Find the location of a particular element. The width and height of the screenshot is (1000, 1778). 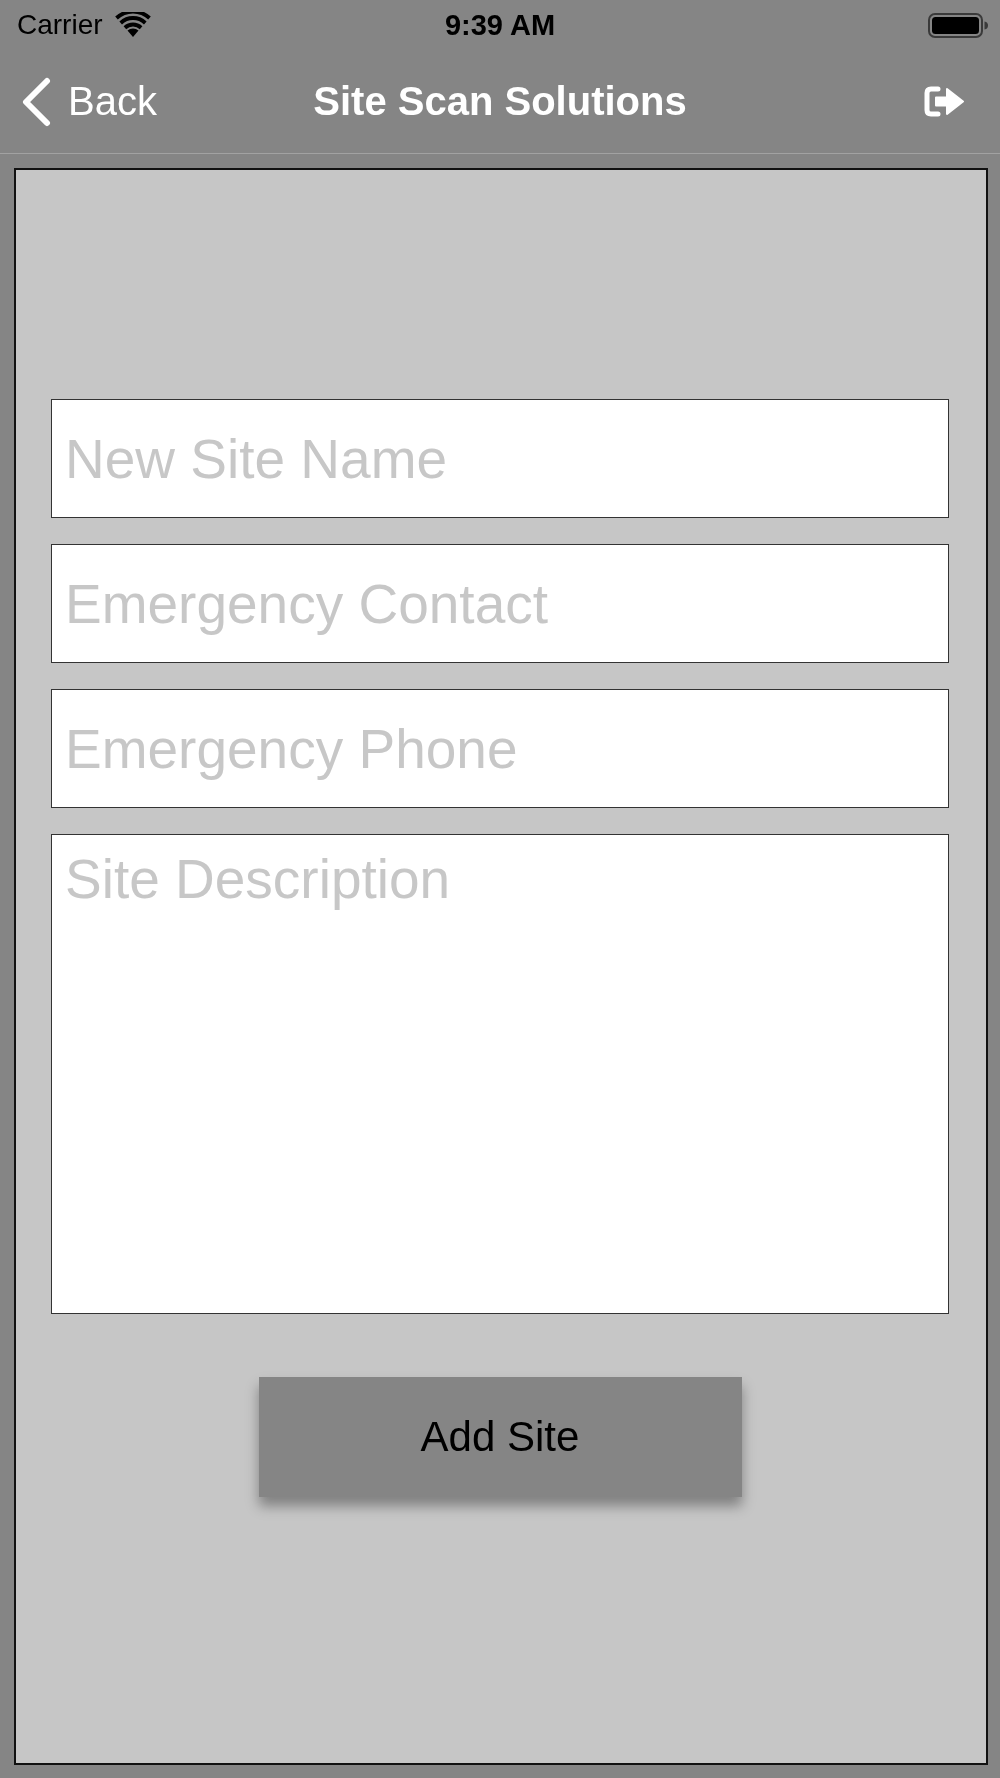

phone-field: Emergency Phone is located at coordinates (500, 748).